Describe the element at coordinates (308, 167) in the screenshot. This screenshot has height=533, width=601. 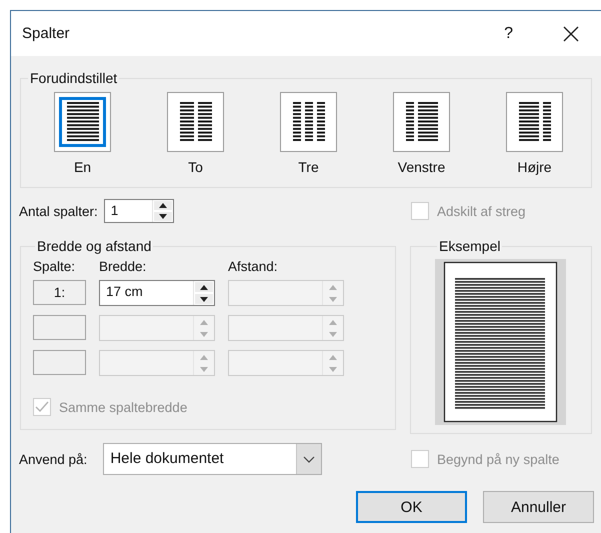
I see `preset-label: Tre` at that location.